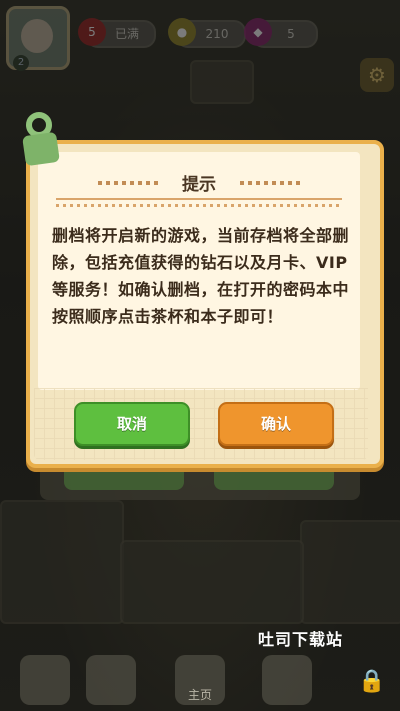  Describe the element at coordinates (200, 678) in the screenshot. I see `bottom-nav: 主页 🔒` at that location.